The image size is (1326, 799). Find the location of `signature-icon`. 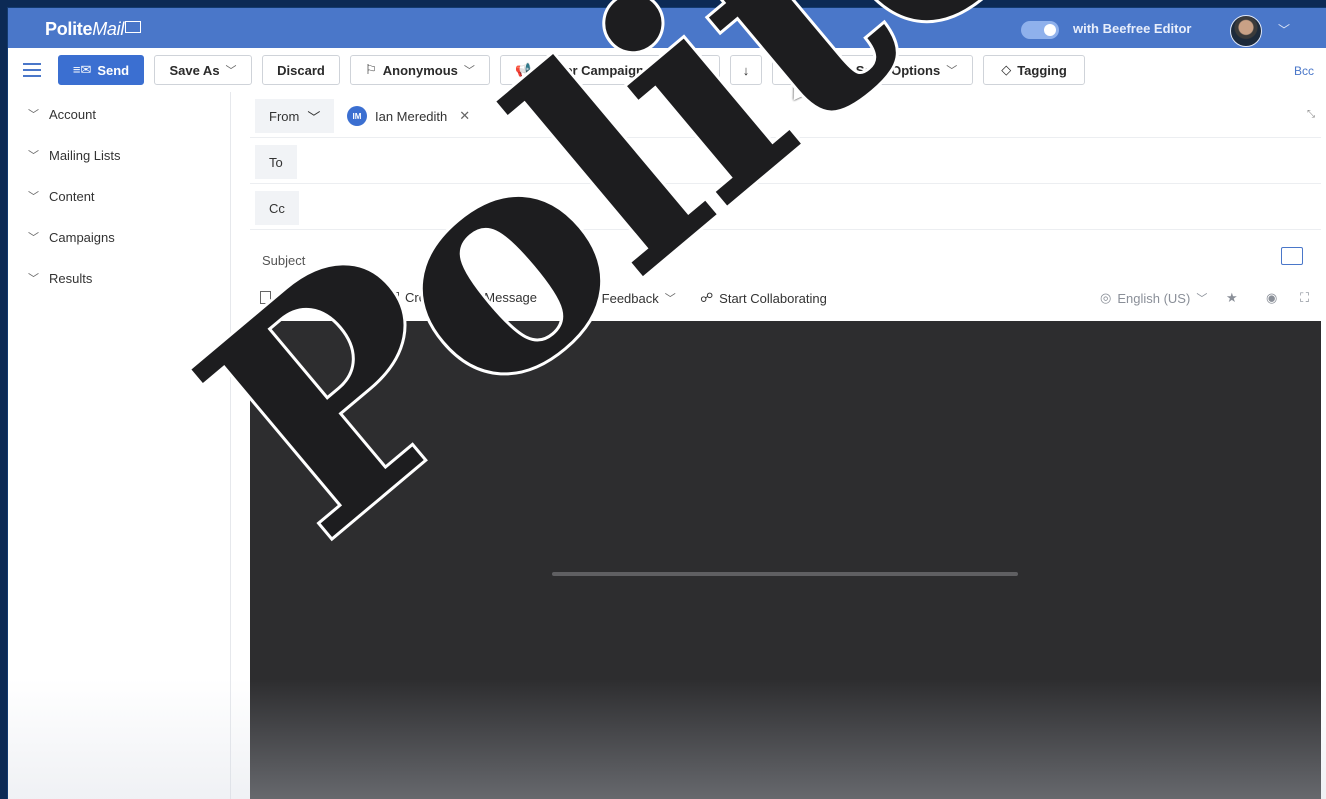

signature-icon is located at coordinates (1292, 256).